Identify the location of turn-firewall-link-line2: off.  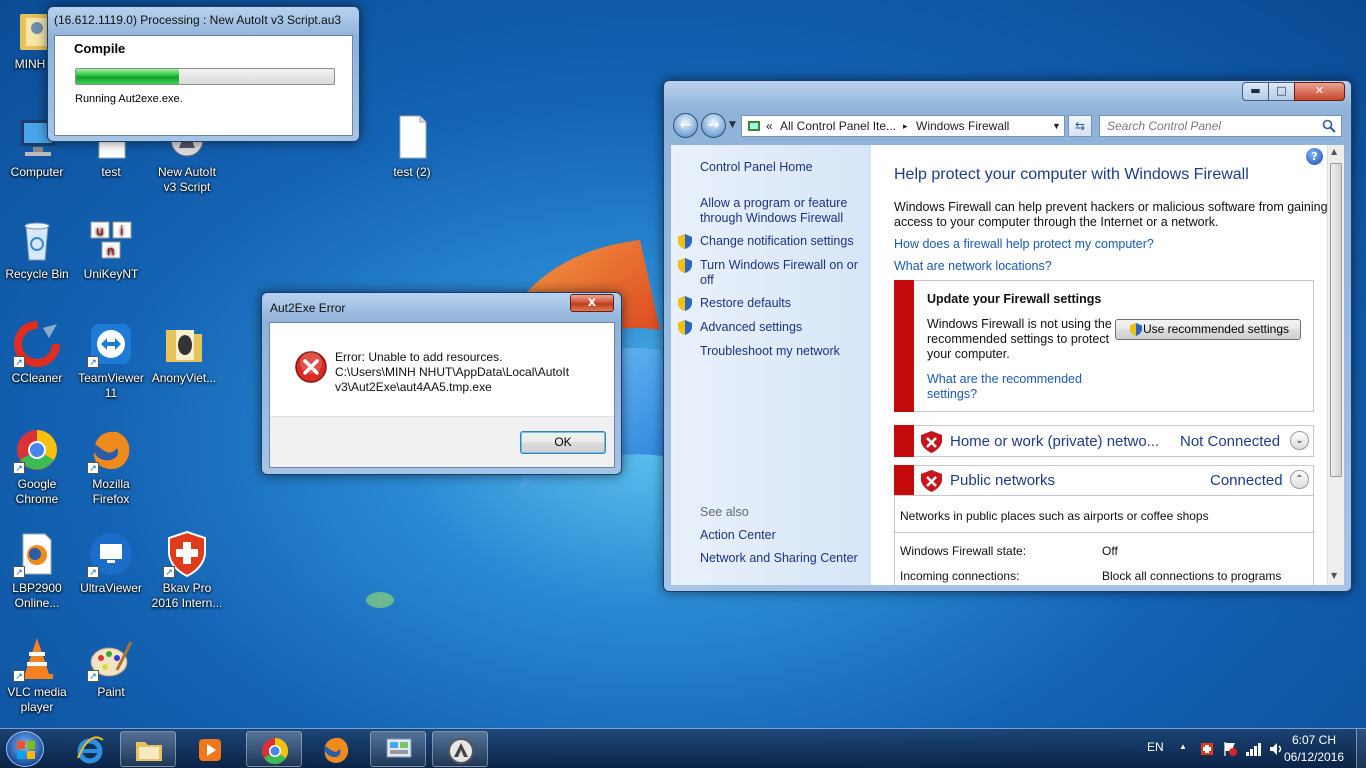
(707, 280).